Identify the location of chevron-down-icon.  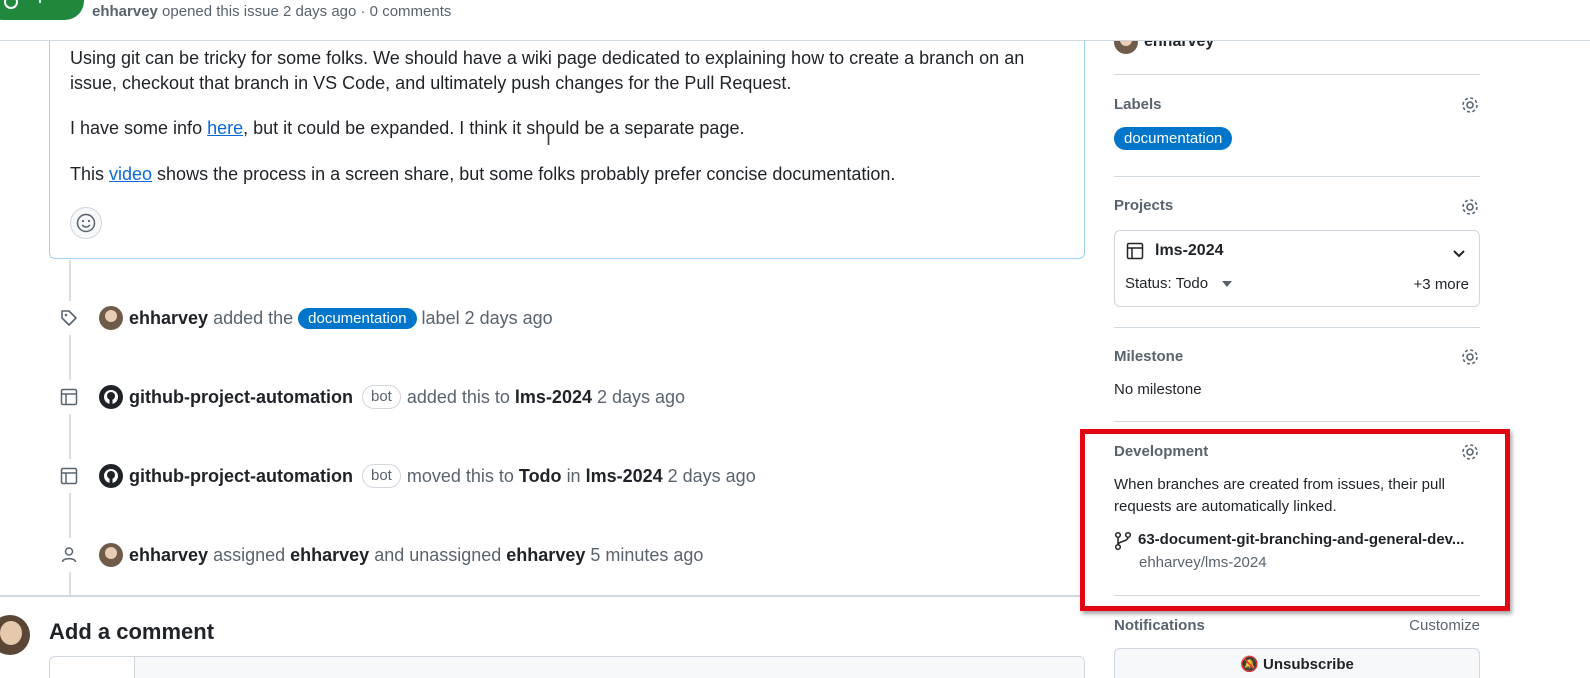
(1459, 253).